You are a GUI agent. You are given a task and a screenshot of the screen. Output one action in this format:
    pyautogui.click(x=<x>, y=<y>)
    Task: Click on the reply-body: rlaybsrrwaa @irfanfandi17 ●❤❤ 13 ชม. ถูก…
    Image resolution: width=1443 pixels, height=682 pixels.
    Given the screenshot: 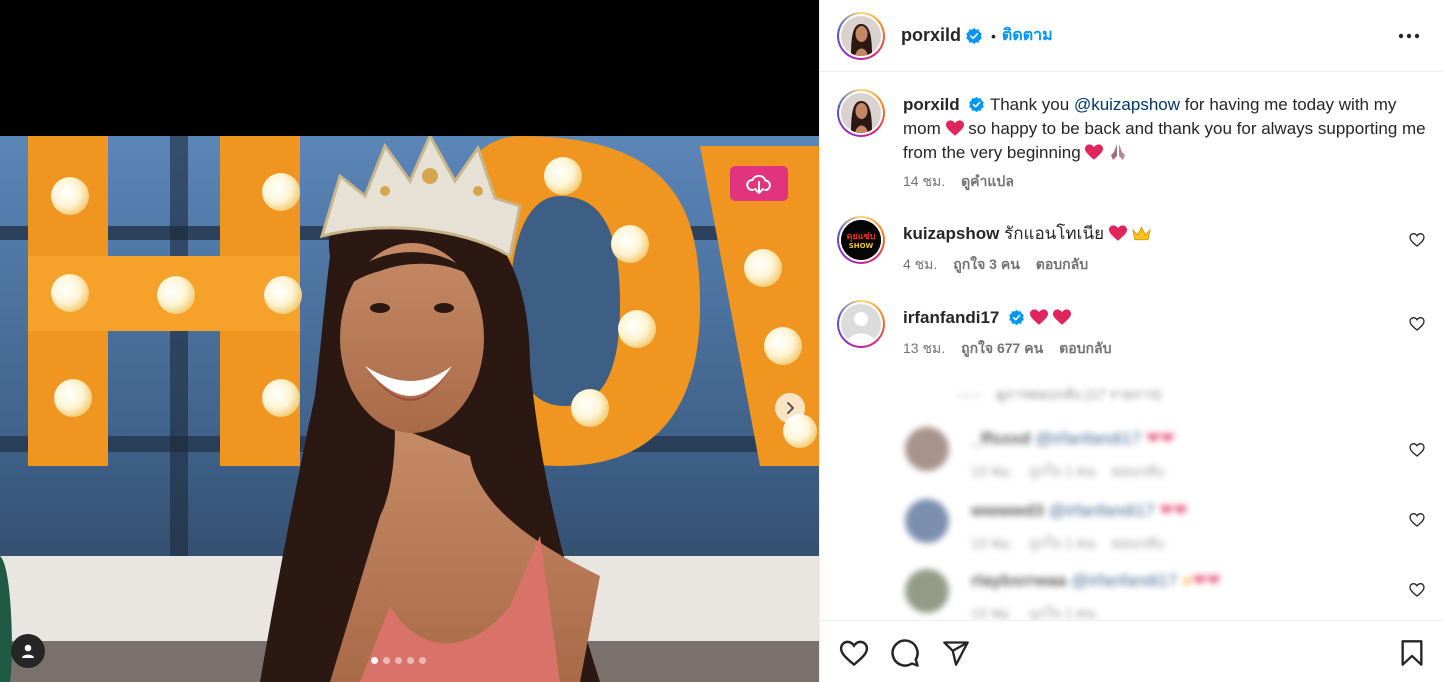 What is the action you would take?
    pyautogui.click(x=1199, y=594)
    